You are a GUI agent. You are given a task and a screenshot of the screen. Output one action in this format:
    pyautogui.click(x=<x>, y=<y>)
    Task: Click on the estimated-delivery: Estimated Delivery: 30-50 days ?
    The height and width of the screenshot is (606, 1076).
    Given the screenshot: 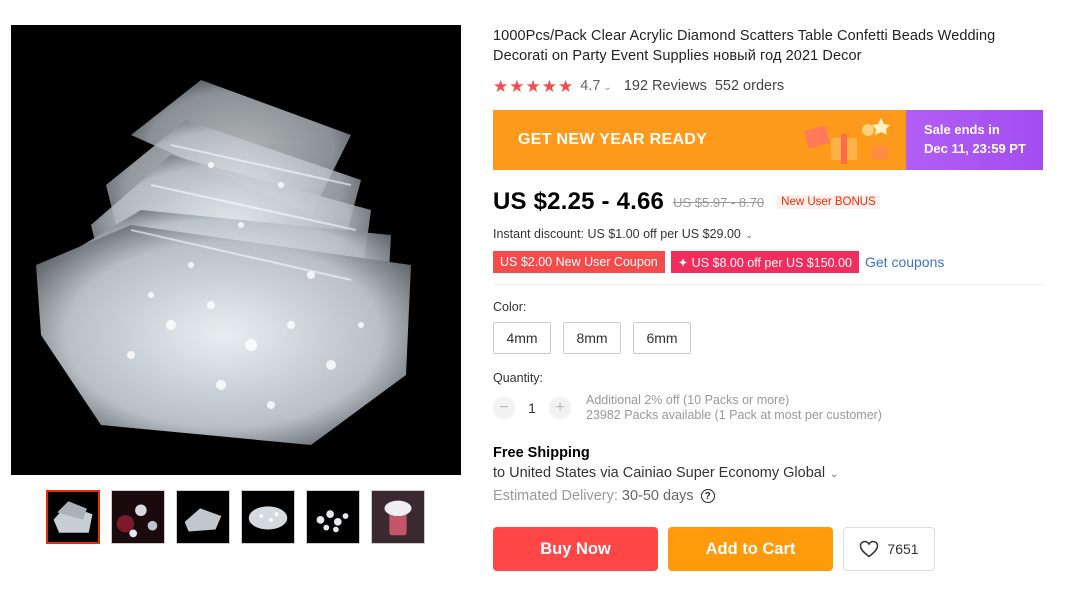 What is the action you would take?
    pyautogui.click(x=769, y=496)
    